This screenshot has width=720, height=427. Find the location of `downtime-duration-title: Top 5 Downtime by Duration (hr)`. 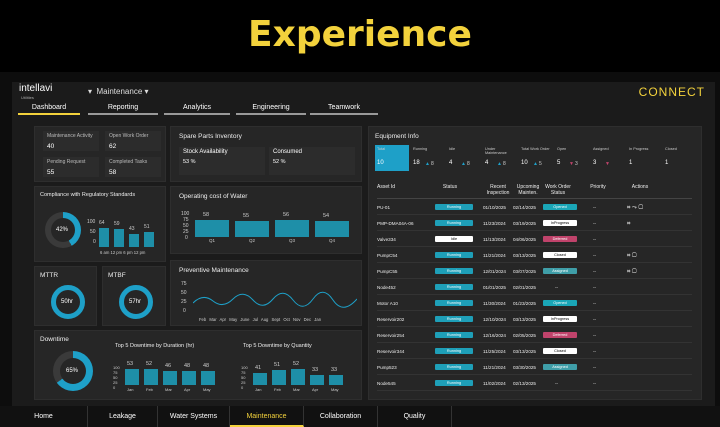

downtime-duration-title: Top 5 Downtime by Duration (hr) is located at coordinates (155, 346).